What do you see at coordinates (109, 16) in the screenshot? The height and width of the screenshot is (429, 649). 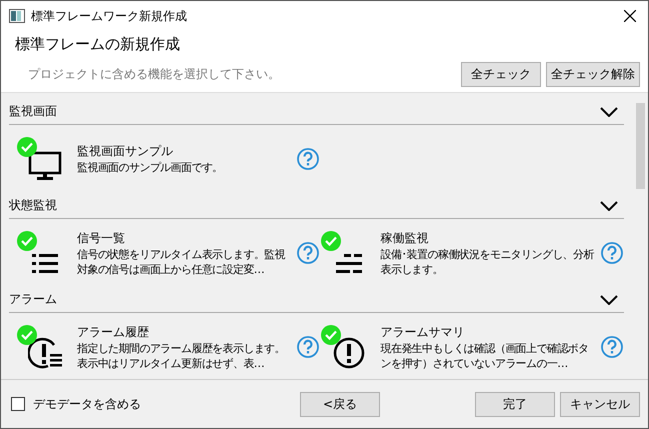 I see `window-title: 標準フレームワーク新規作成` at bounding box center [109, 16].